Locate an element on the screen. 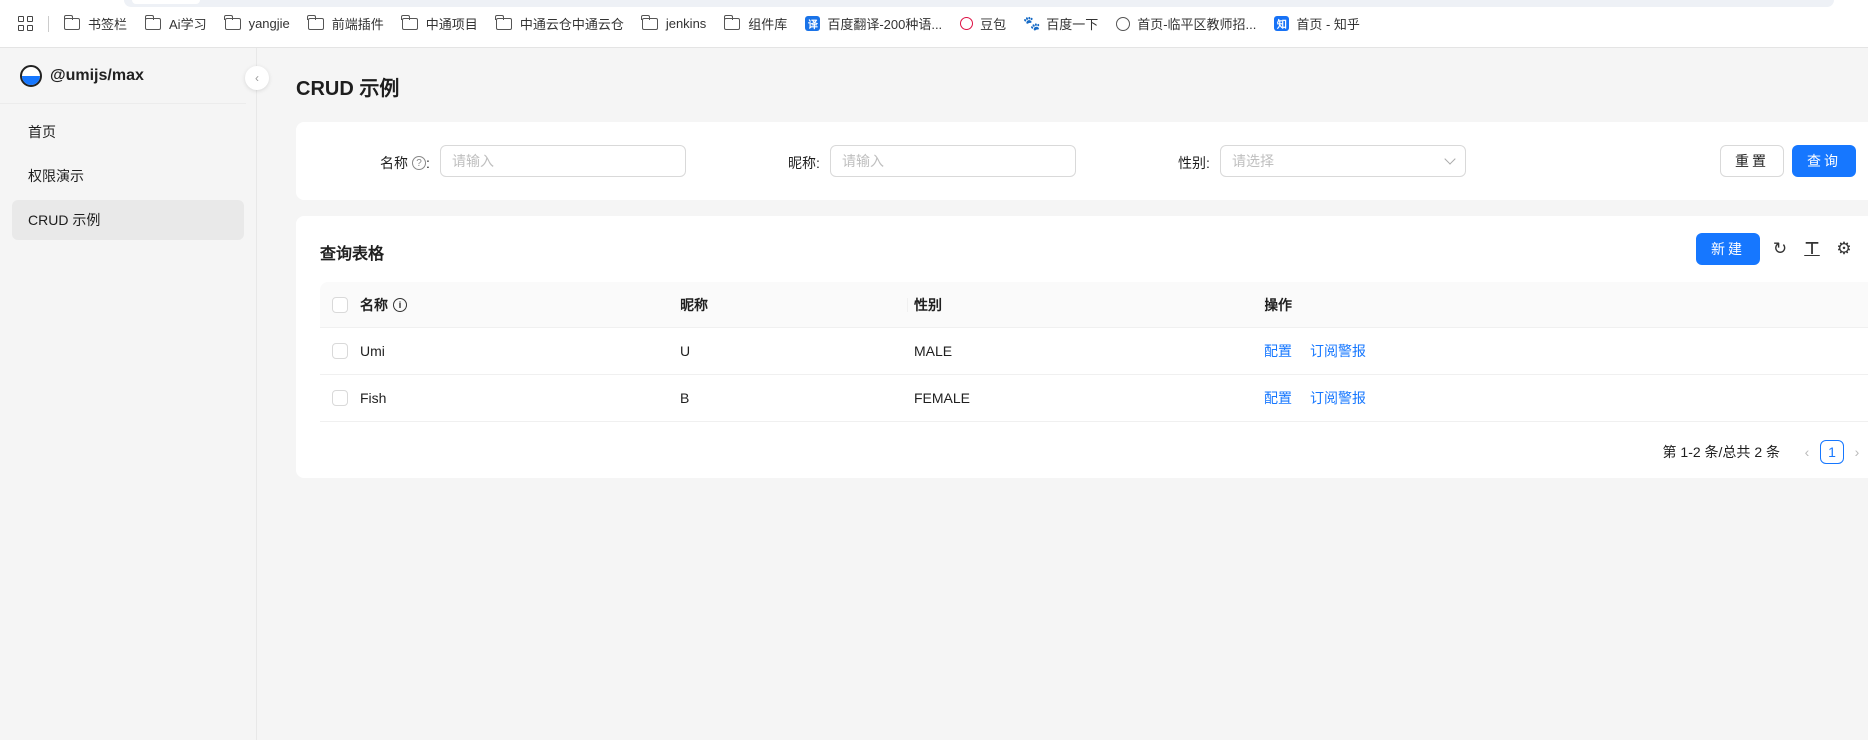 Image resolution: width=1868 pixels, height=740 pixels. sidebar-item-label: 权限演示 is located at coordinates (56, 176).